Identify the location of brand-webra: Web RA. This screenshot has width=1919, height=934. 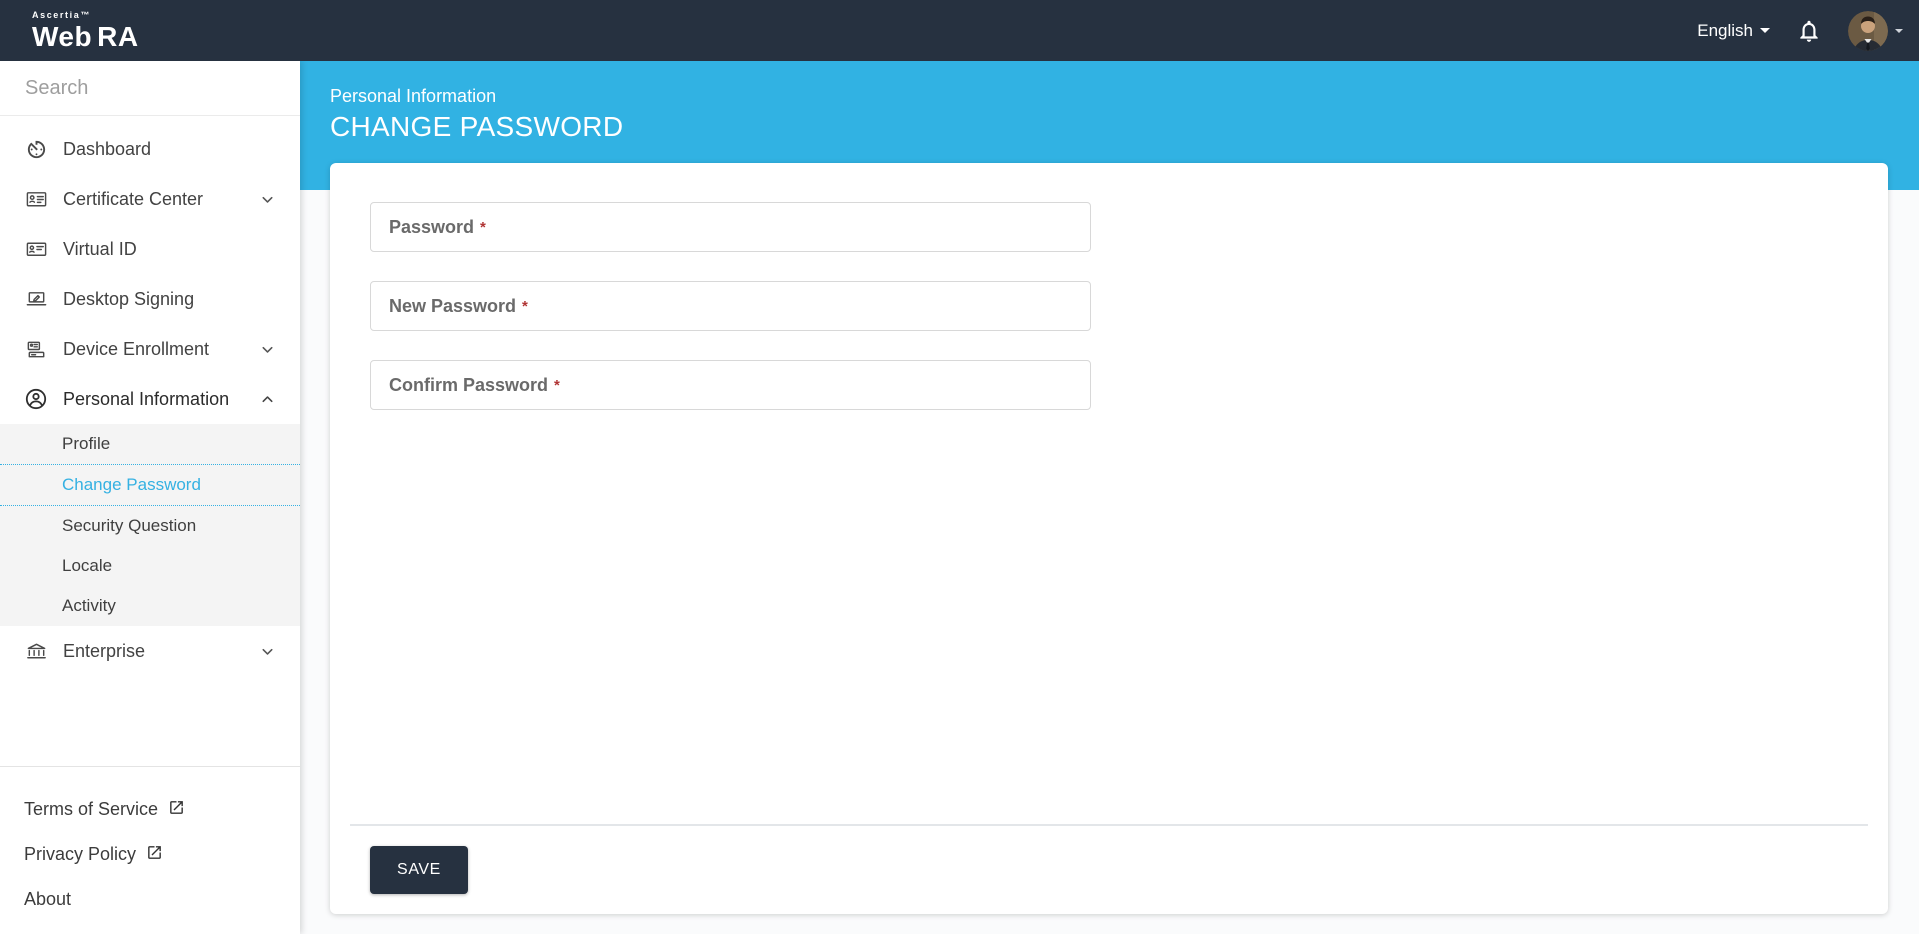
(85, 36).